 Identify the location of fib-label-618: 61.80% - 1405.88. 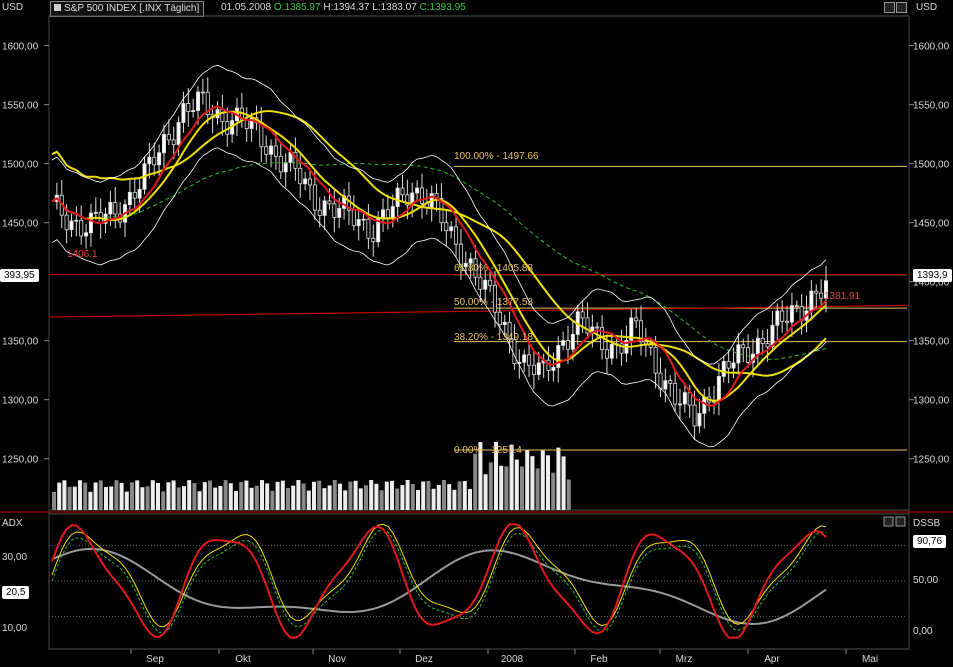
(493, 268).